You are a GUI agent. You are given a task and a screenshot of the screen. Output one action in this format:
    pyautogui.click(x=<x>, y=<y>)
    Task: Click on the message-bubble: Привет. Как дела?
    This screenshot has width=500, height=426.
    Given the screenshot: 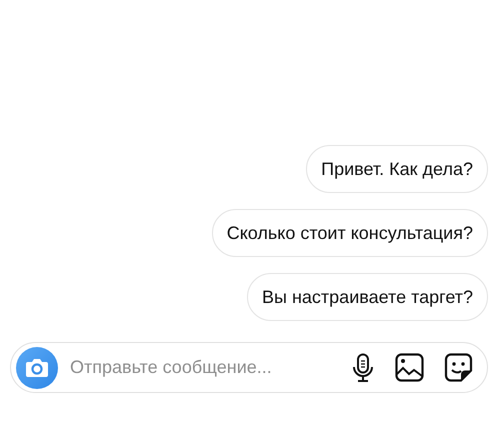 What is the action you would take?
    pyautogui.click(x=397, y=169)
    